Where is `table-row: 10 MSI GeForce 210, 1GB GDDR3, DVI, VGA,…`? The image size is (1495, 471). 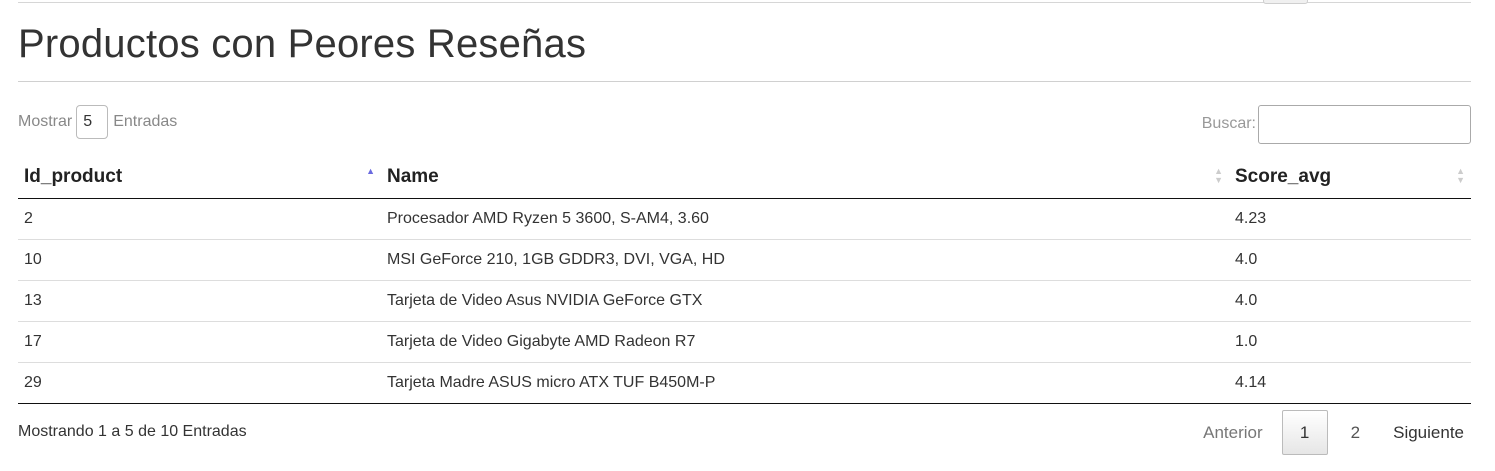
table-row: 10 MSI GeForce 210, 1GB GDDR3, DVI, VGA,… is located at coordinates (744, 260).